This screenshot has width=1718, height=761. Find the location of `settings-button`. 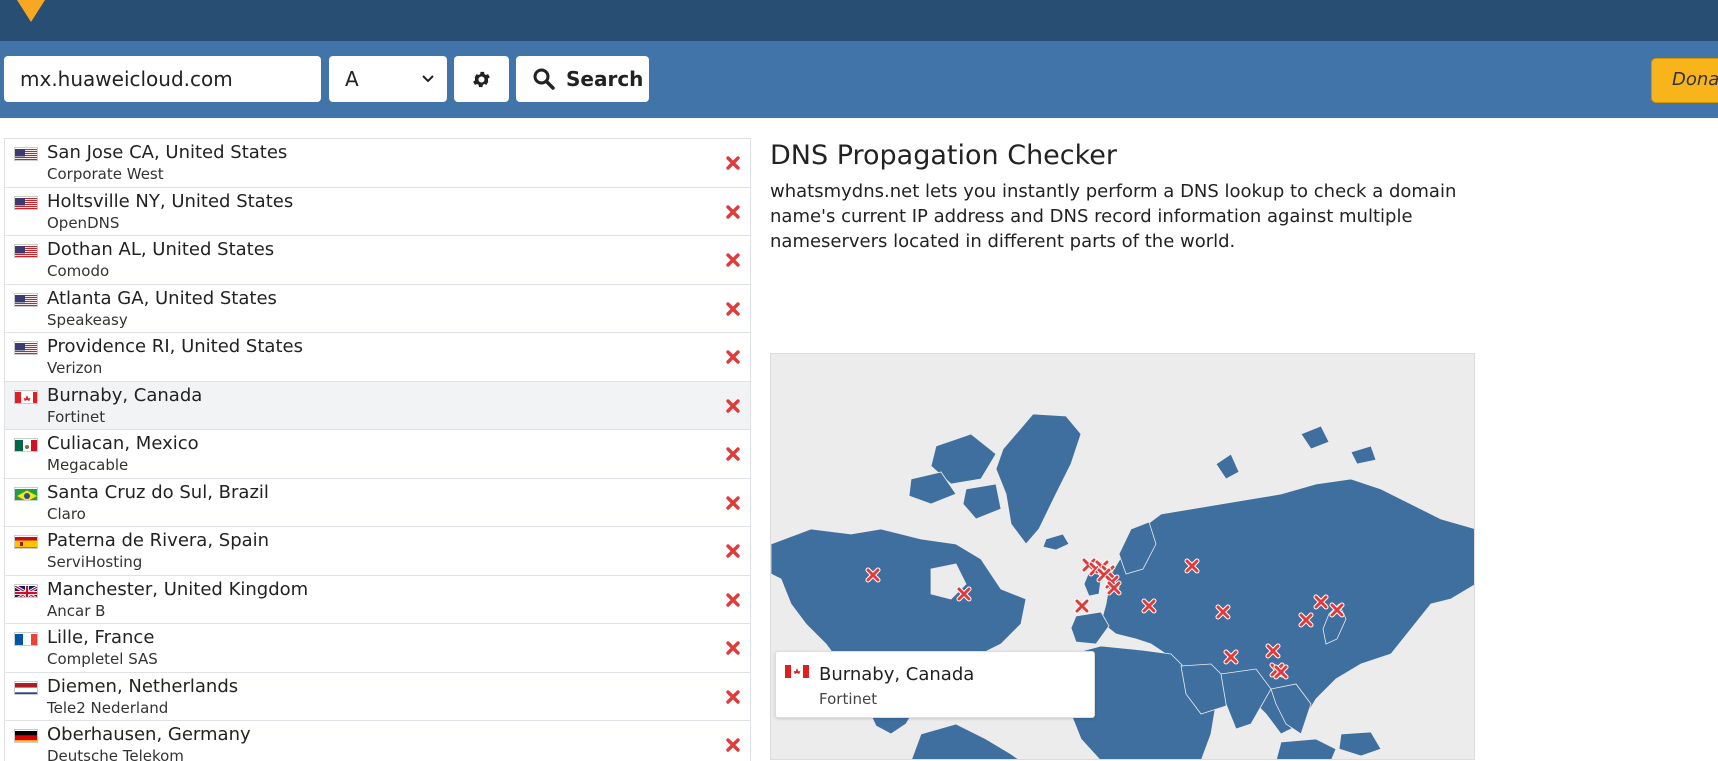

settings-button is located at coordinates (481, 79).